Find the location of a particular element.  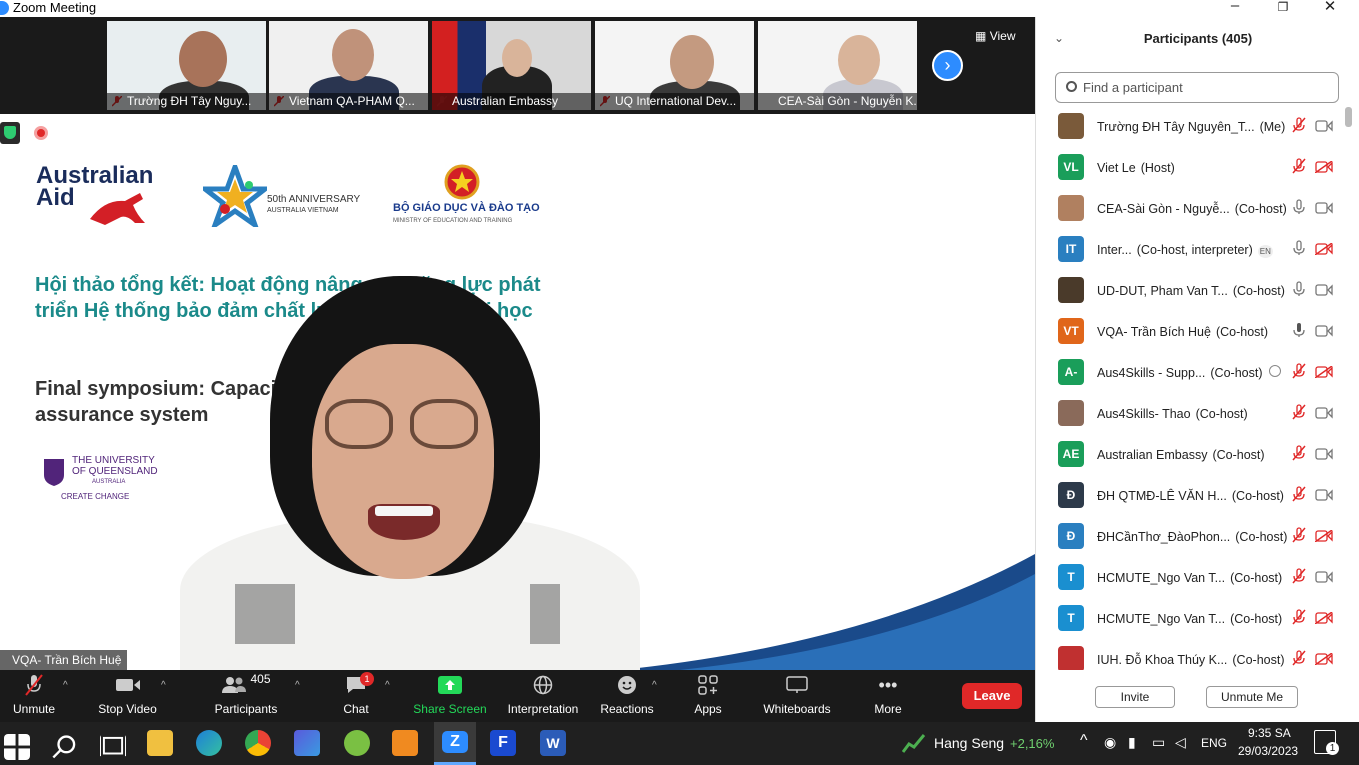

network-icon: ▭ is located at coordinates (1158, 742).